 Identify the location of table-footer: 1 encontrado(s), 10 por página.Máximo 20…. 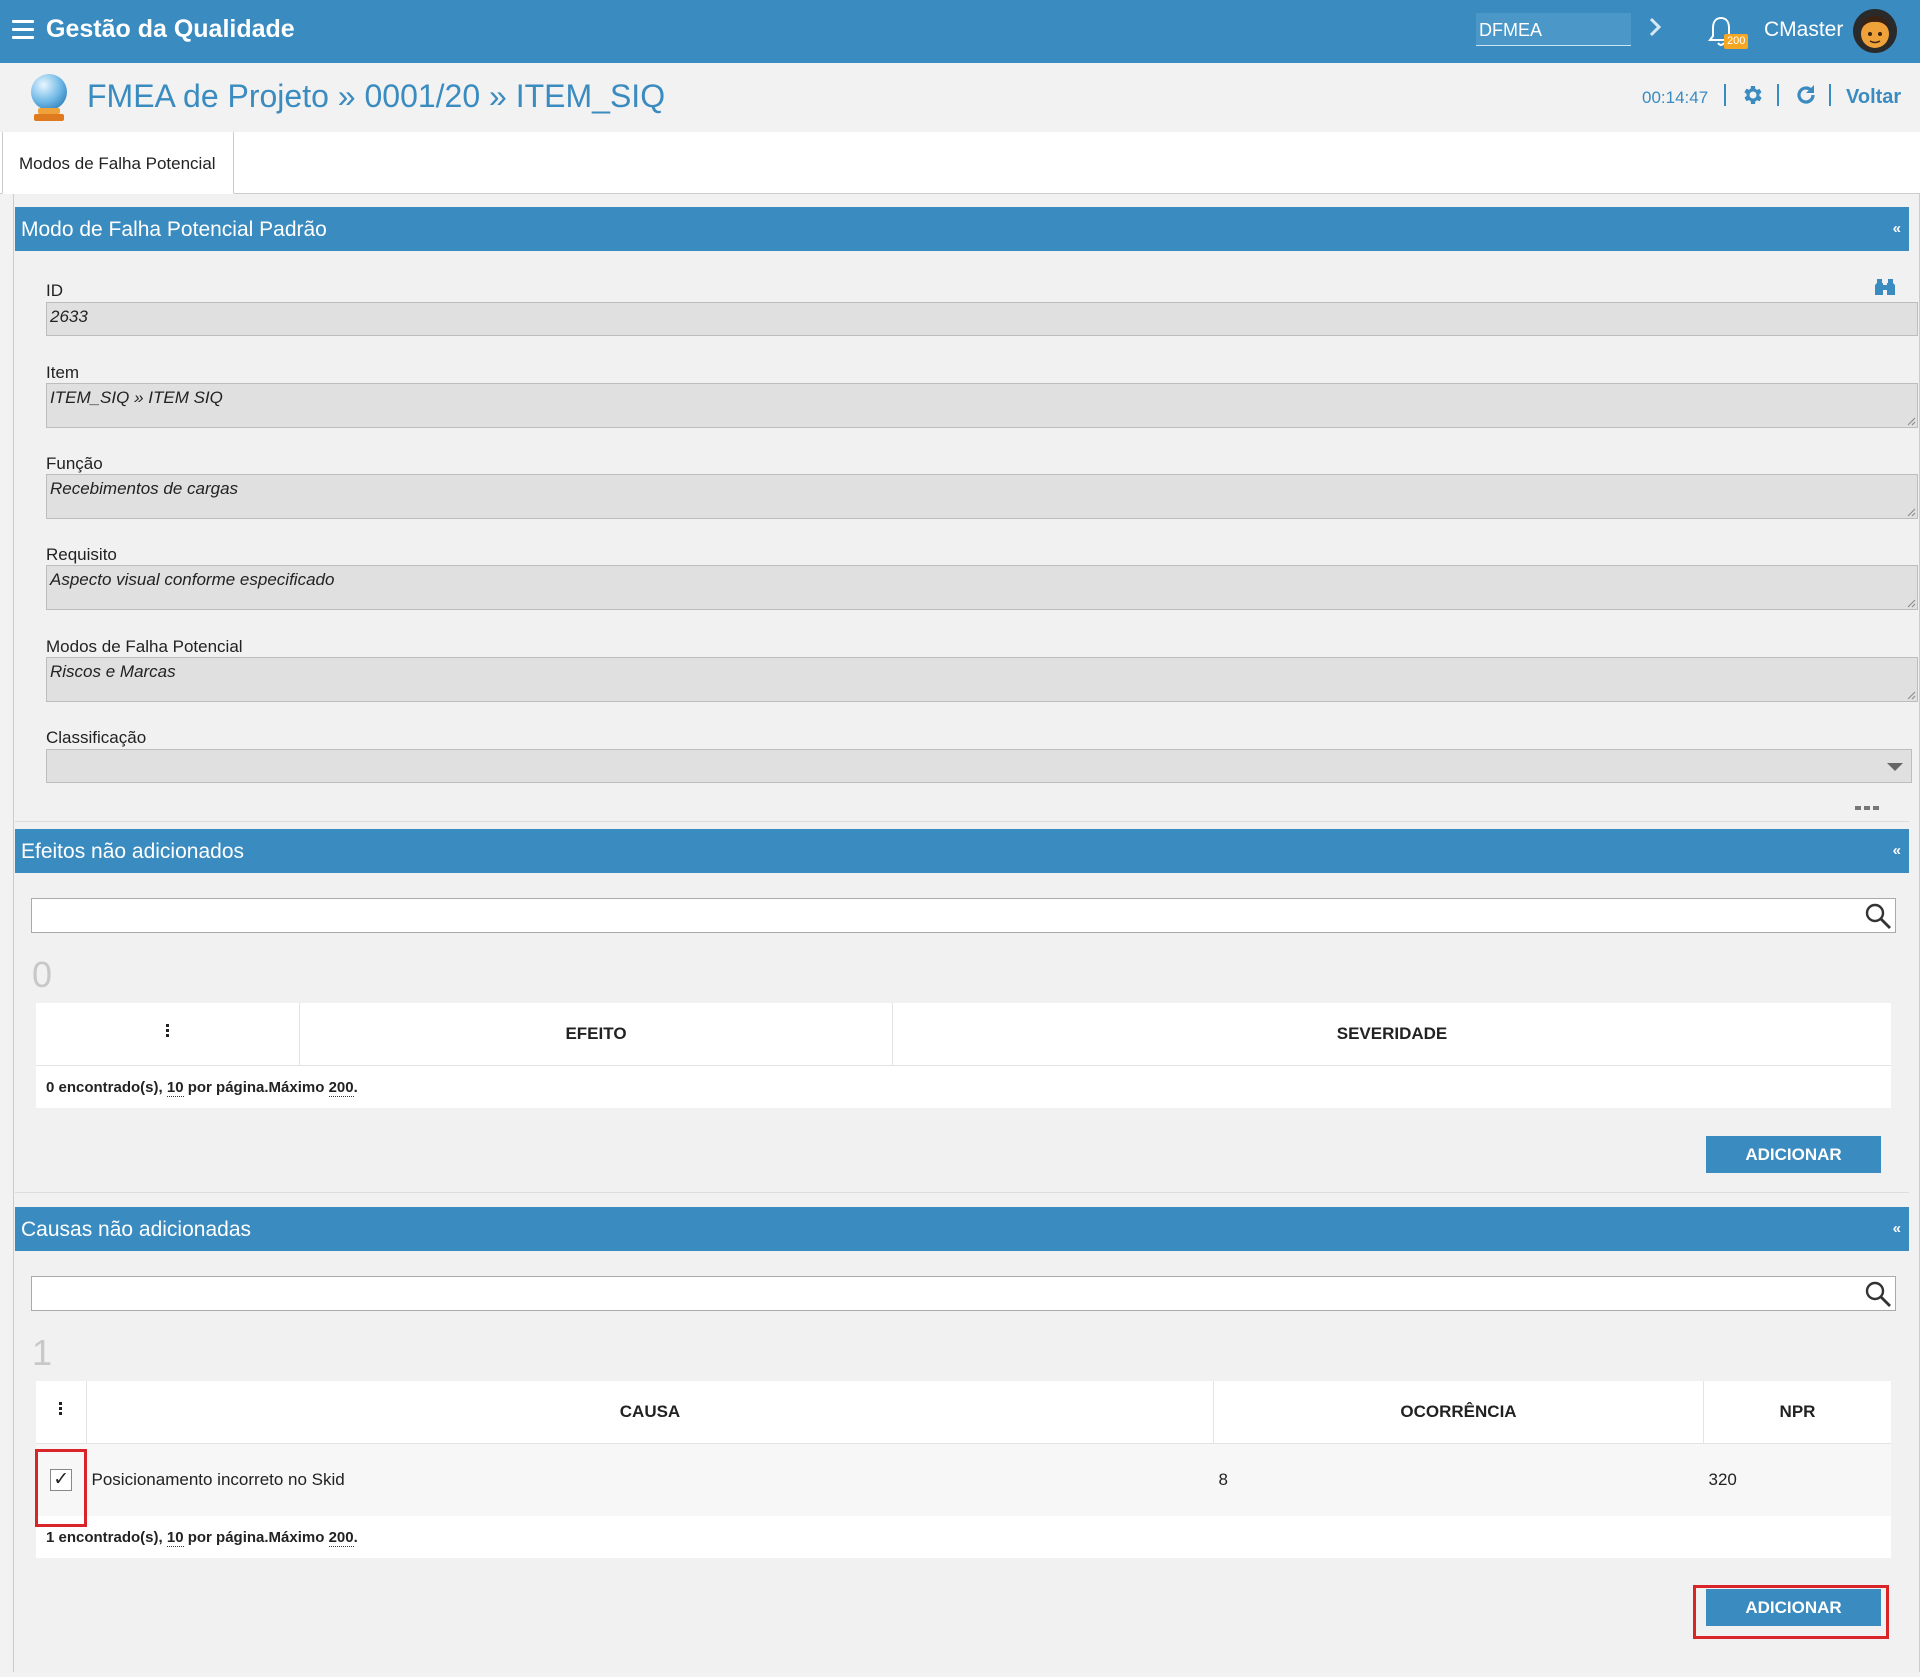
(963, 1537).